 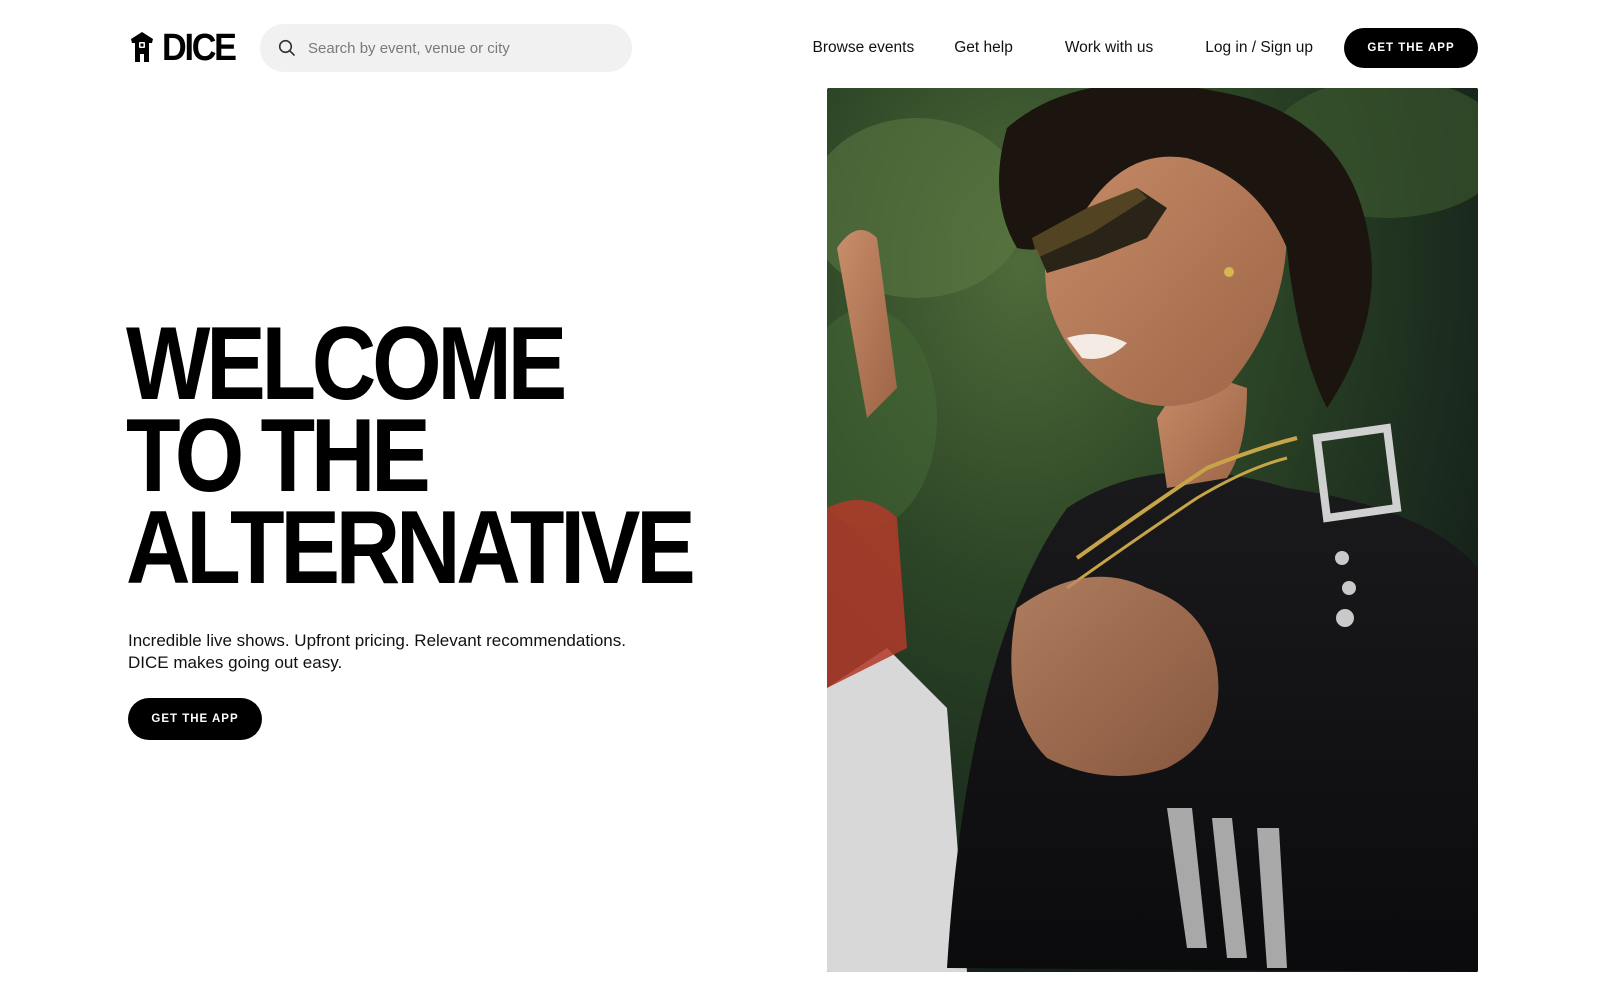 I want to click on hero-title-line: TO THE, so click(x=278, y=456).